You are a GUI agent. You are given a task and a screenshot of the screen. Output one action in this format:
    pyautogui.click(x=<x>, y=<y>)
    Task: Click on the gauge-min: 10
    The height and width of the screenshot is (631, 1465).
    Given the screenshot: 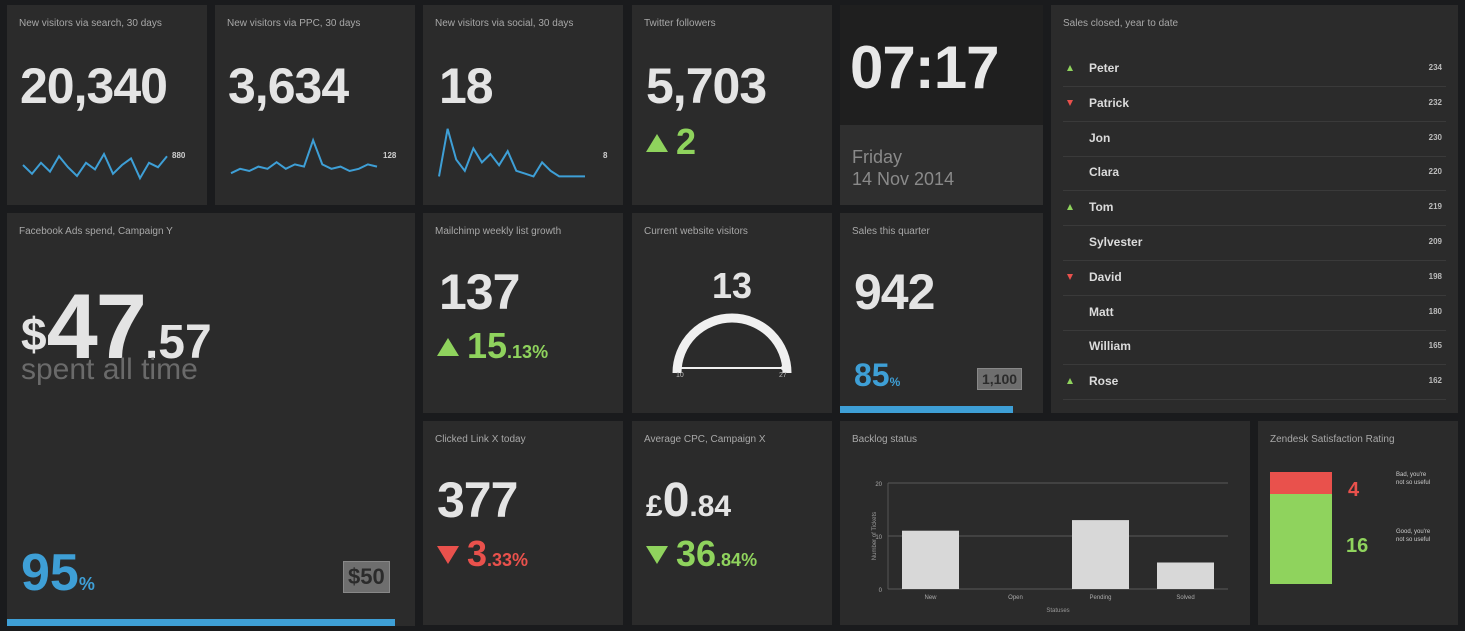 What is the action you would take?
    pyautogui.click(x=680, y=375)
    